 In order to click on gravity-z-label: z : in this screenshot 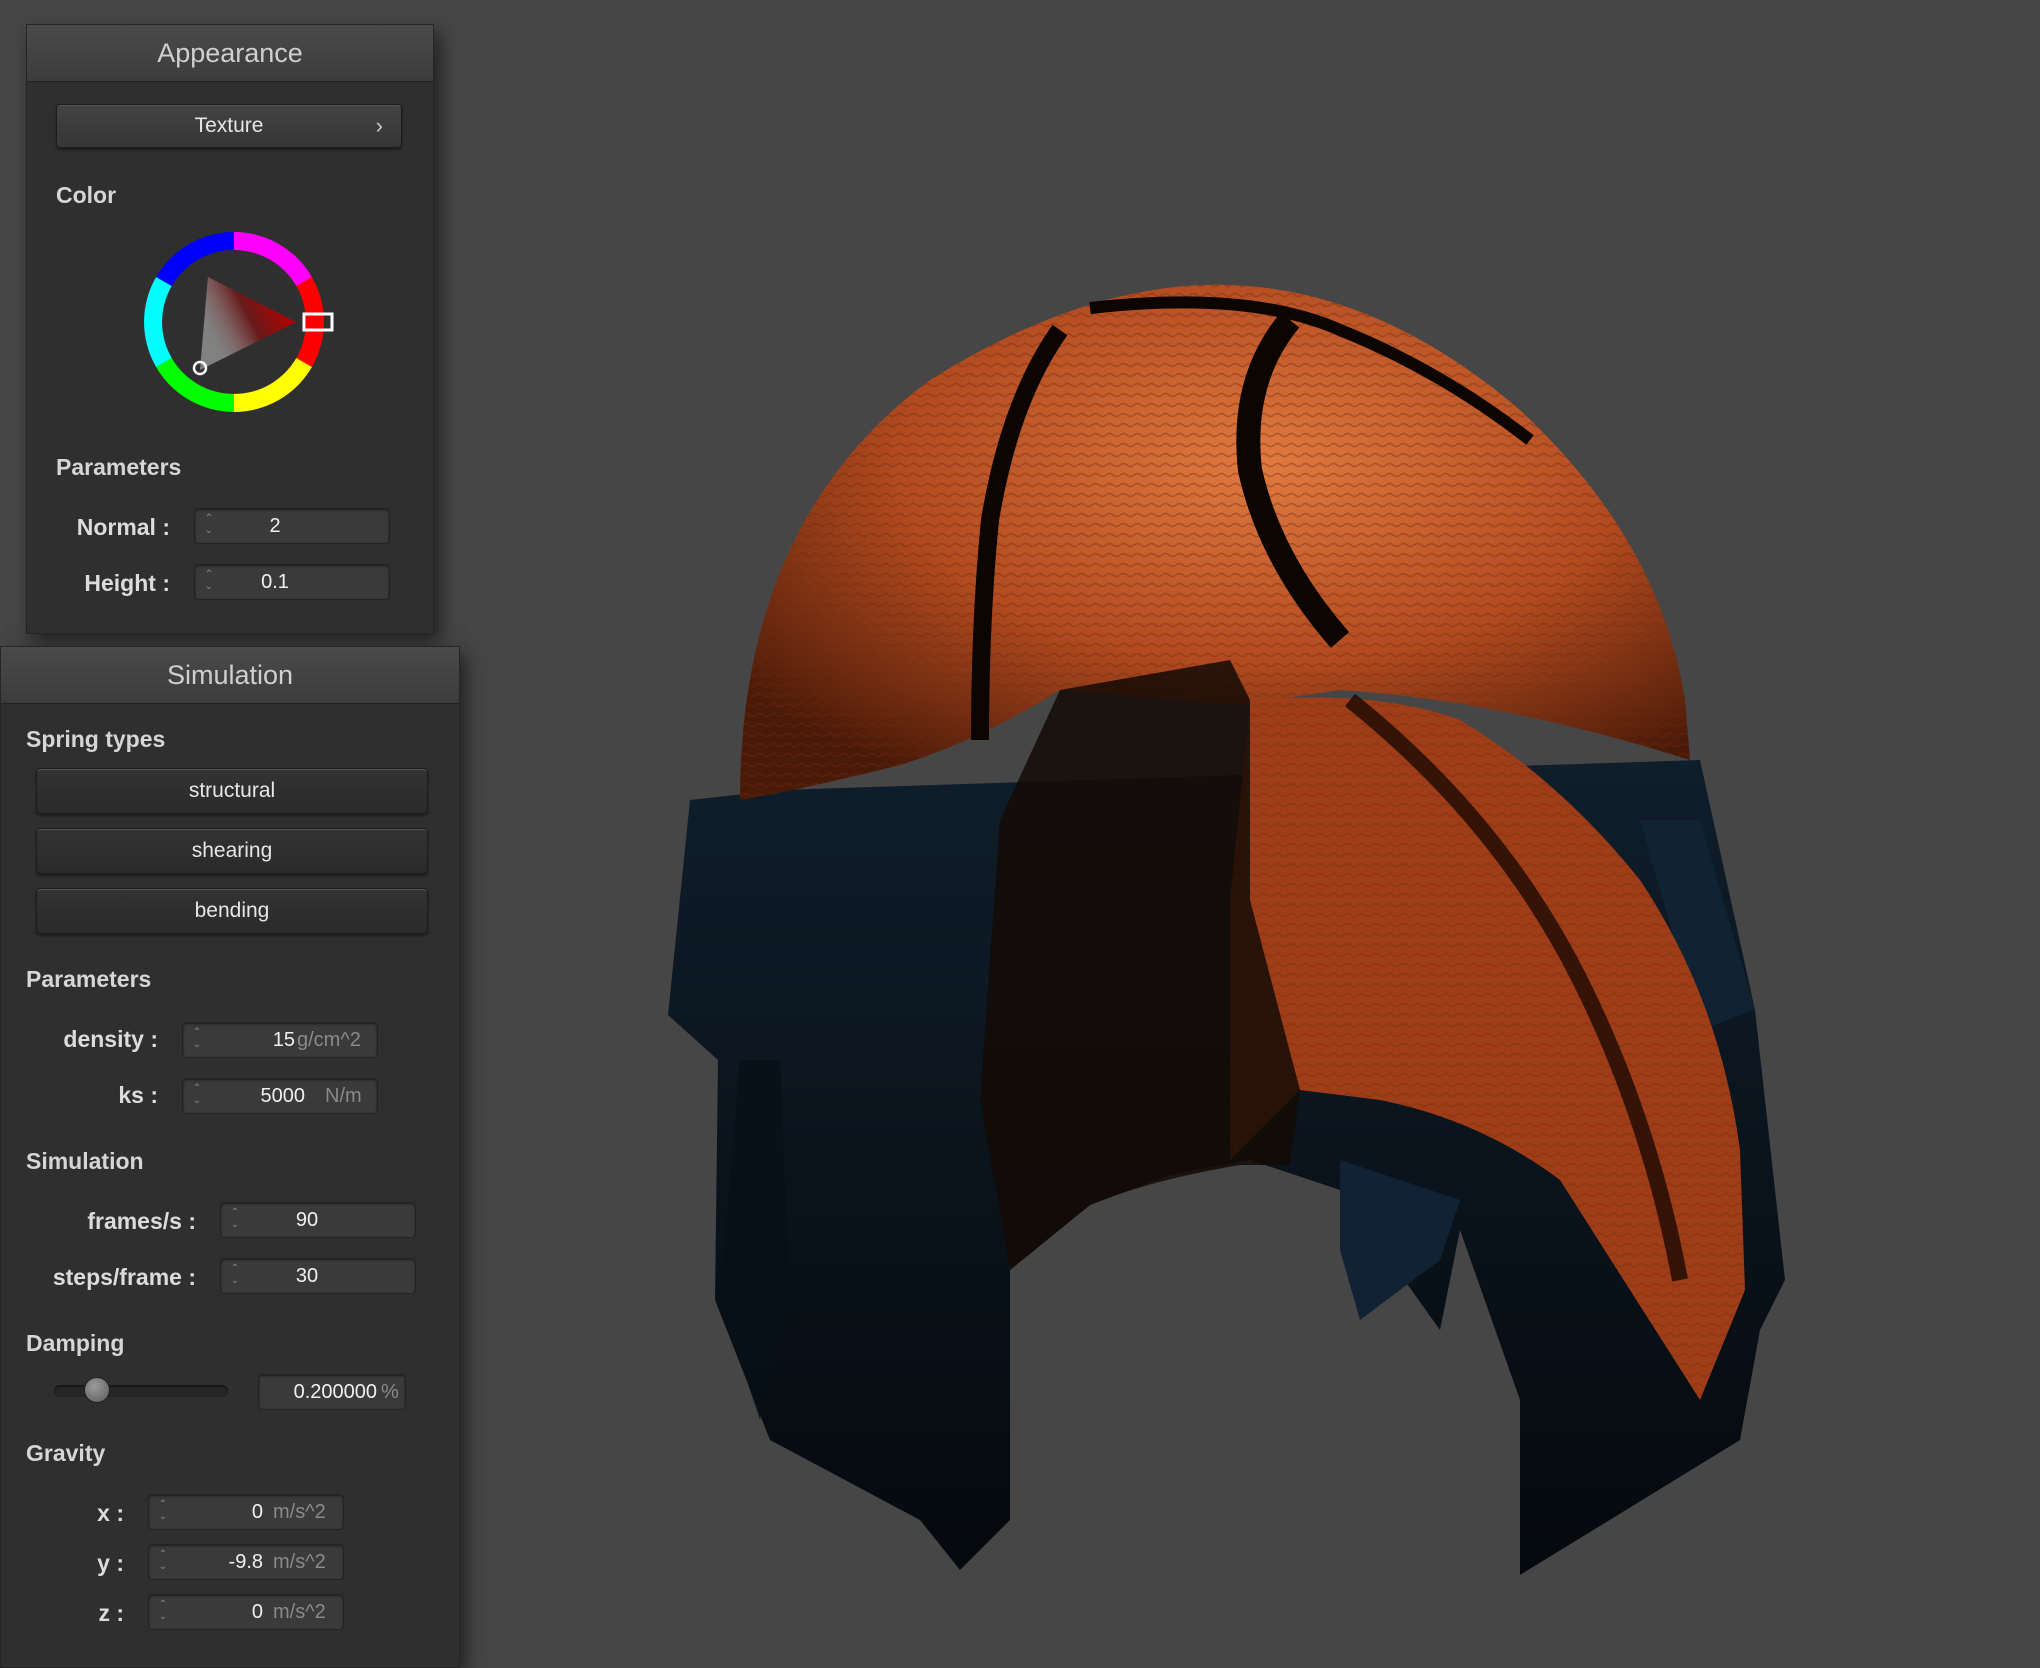, I will do `click(111, 1613)`.